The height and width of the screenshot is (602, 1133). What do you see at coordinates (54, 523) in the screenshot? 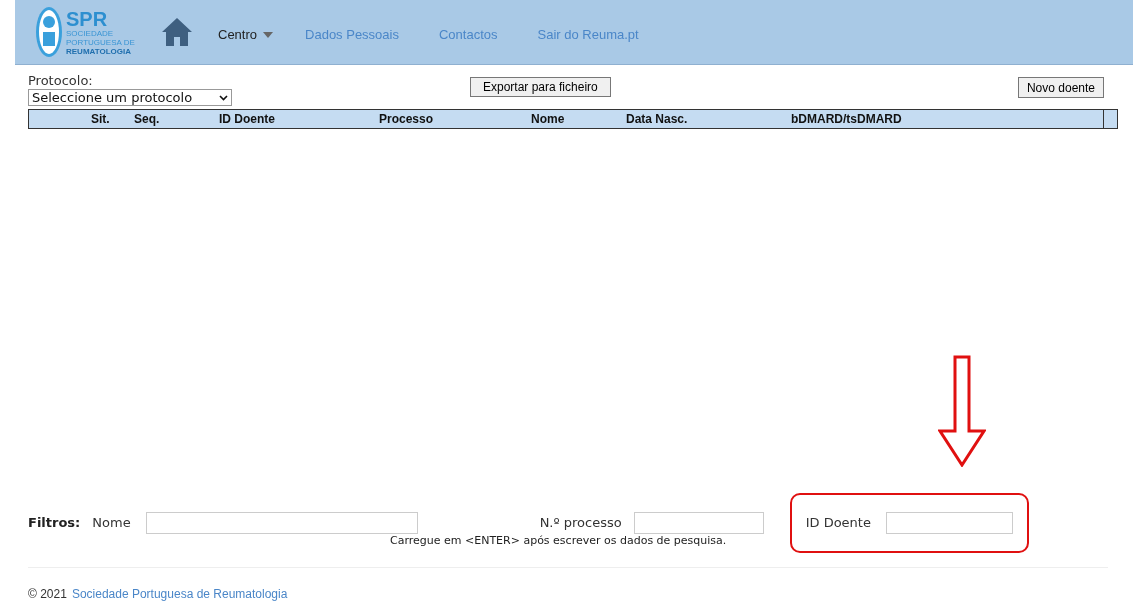
I see `filters-label: Filtros:` at bounding box center [54, 523].